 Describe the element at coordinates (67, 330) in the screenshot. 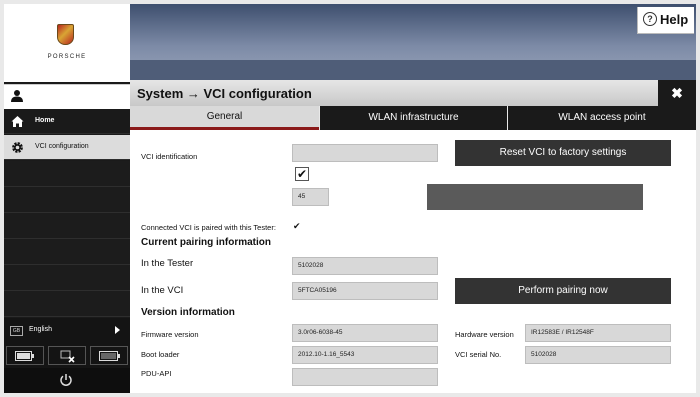

I see `language-selector: GB English` at that location.